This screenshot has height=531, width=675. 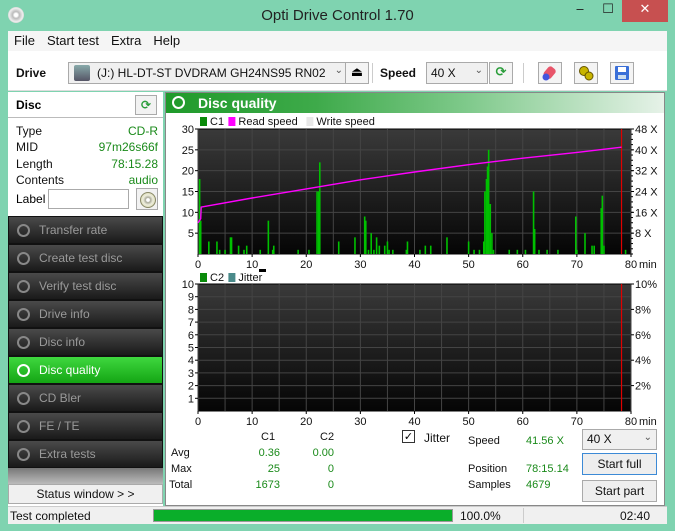 What do you see at coordinates (545, 441) in the screenshot?
I see `speed-value: 41.56 X` at bounding box center [545, 441].